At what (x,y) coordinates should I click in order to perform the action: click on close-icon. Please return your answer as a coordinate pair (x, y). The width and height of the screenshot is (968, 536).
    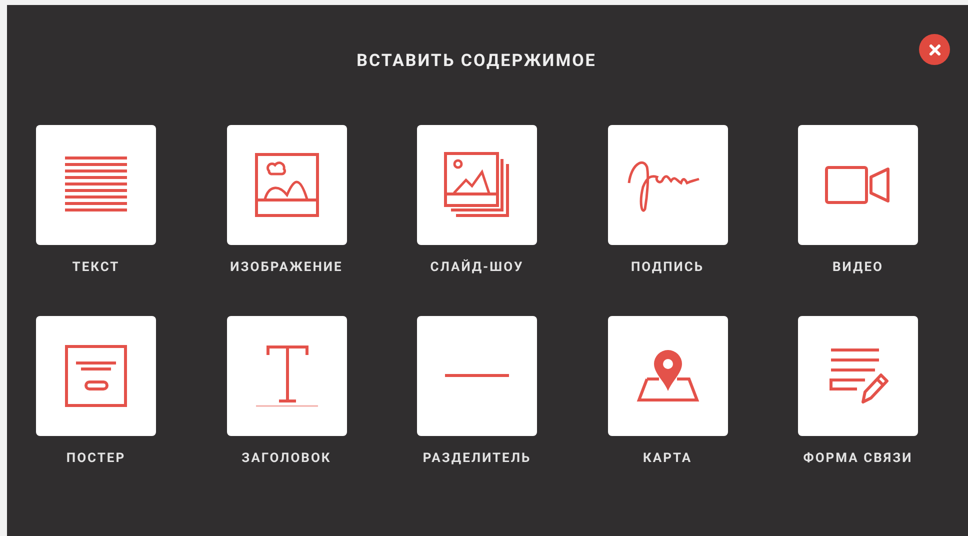
    Looking at the image, I should click on (934, 50).